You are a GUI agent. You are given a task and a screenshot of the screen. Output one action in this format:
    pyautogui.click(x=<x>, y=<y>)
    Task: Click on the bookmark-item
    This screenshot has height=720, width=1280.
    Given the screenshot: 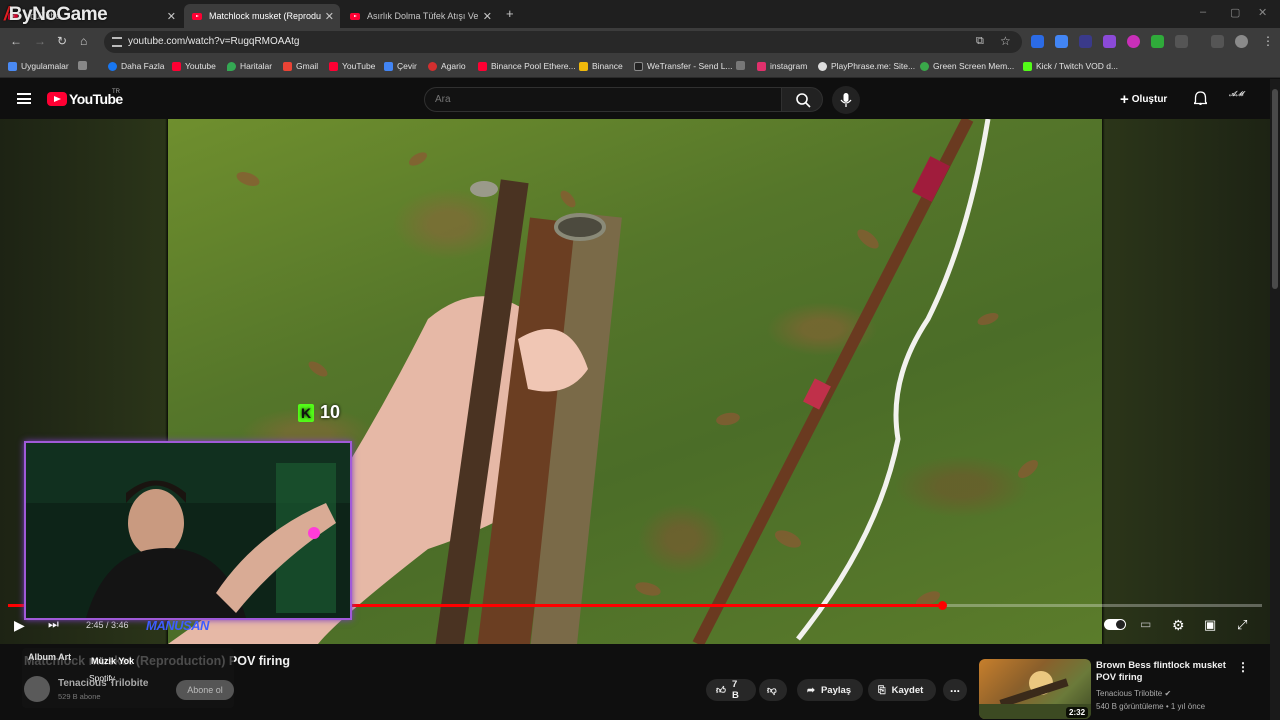 What is the action you would take?
    pyautogui.click(x=742, y=65)
    